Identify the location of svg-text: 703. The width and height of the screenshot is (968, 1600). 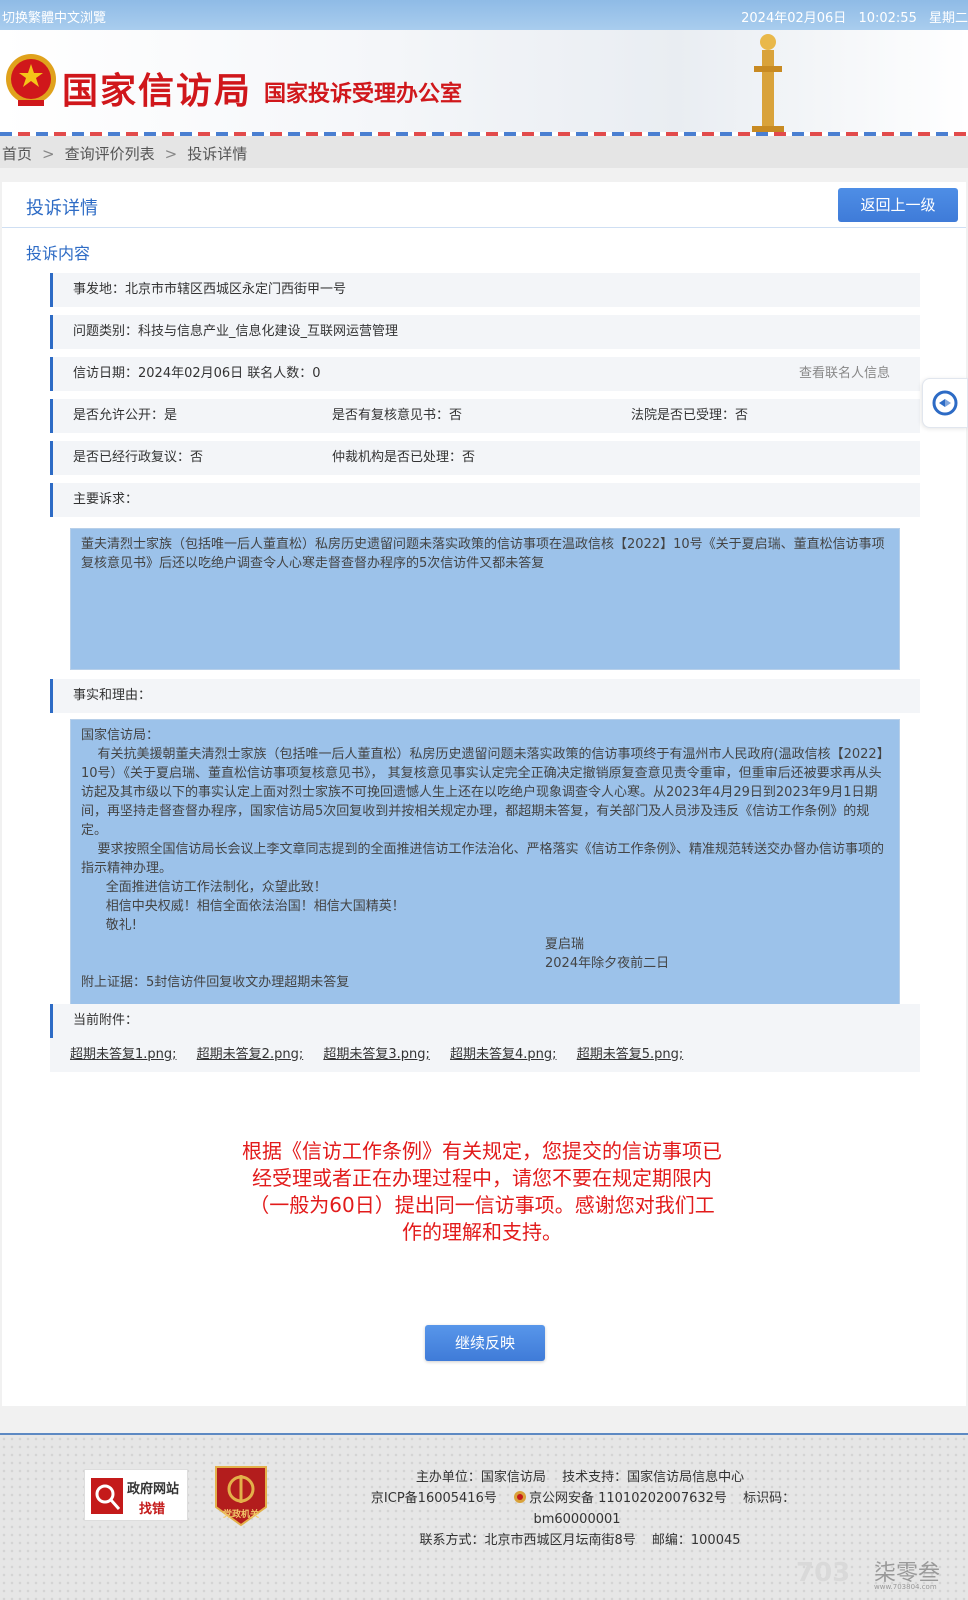
(823, 1573).